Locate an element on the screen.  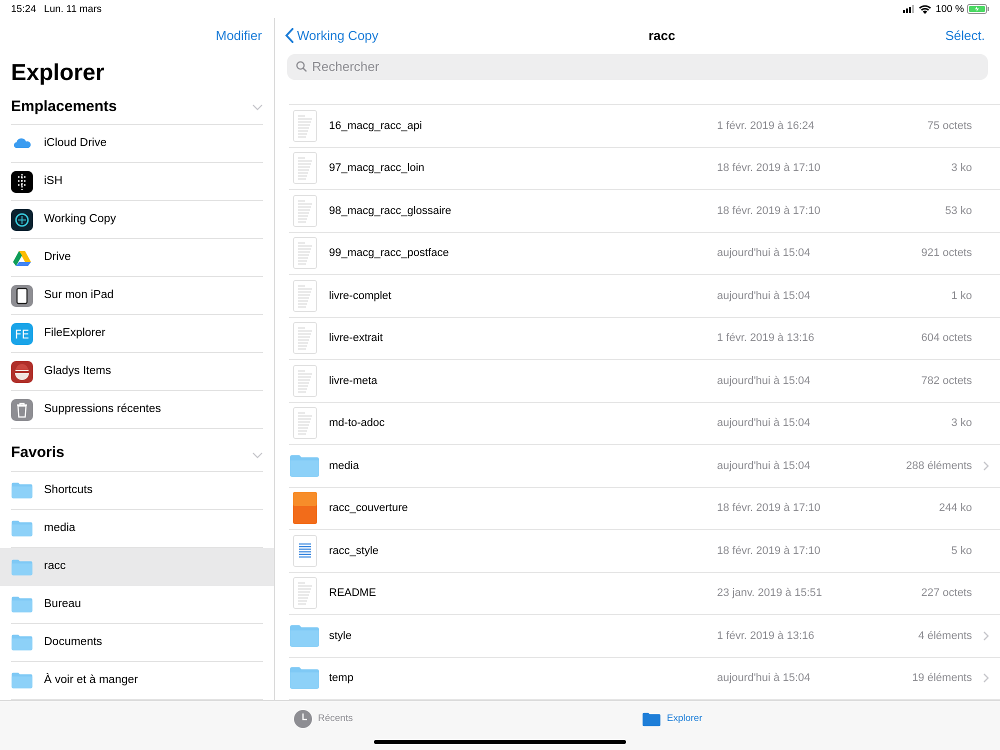
back-button: Working Copy is located at coordinates (331, 36).